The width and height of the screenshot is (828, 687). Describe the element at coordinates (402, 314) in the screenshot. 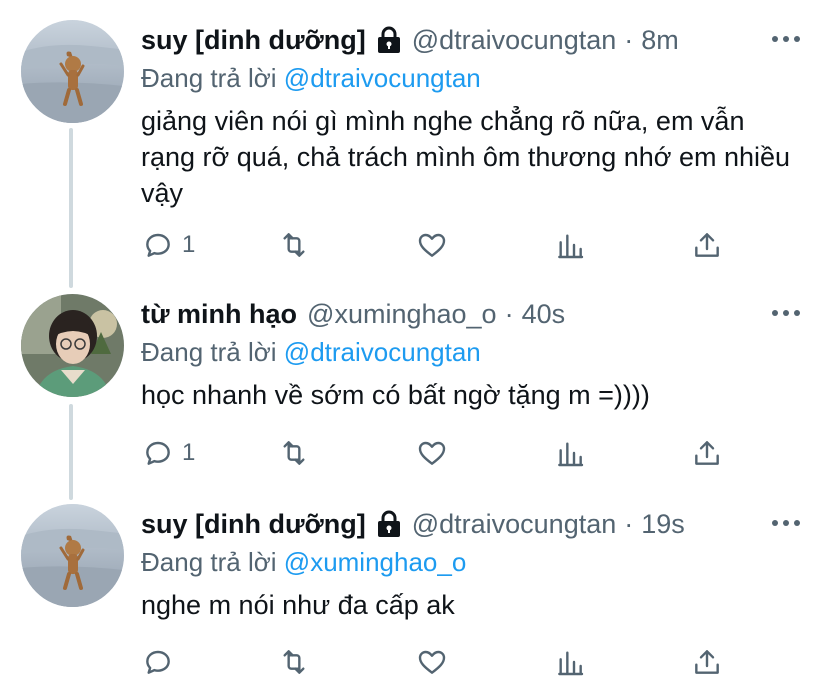

I see `username-handle: @xuminghao_o` at that location.